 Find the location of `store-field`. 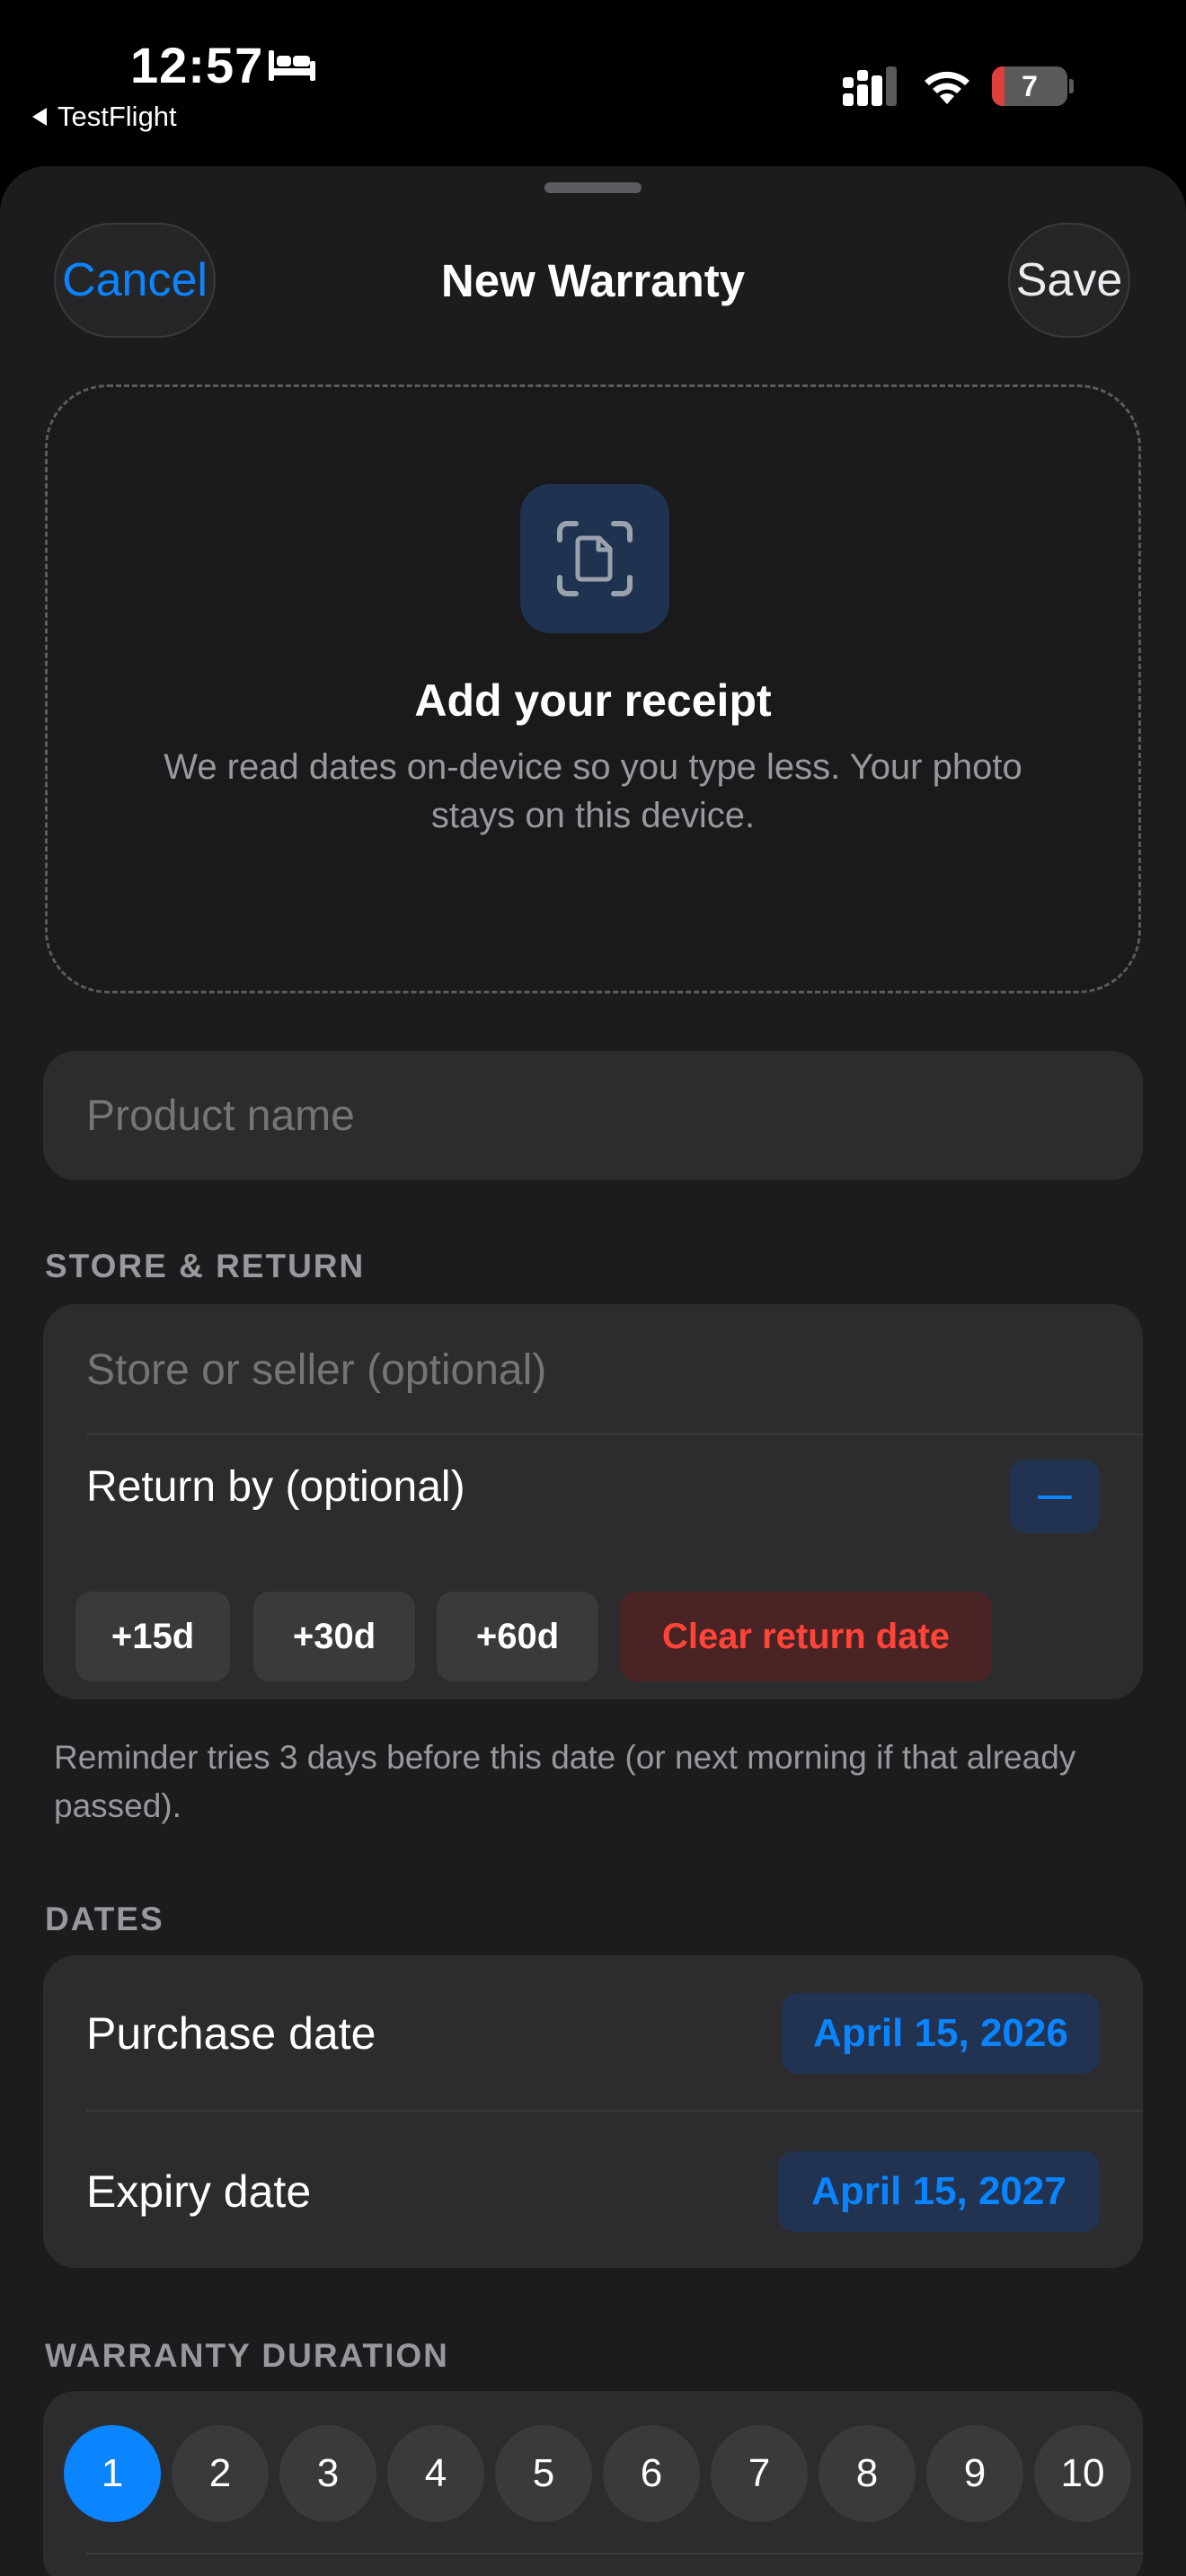

store-field is located at coordinates (593, 1369).